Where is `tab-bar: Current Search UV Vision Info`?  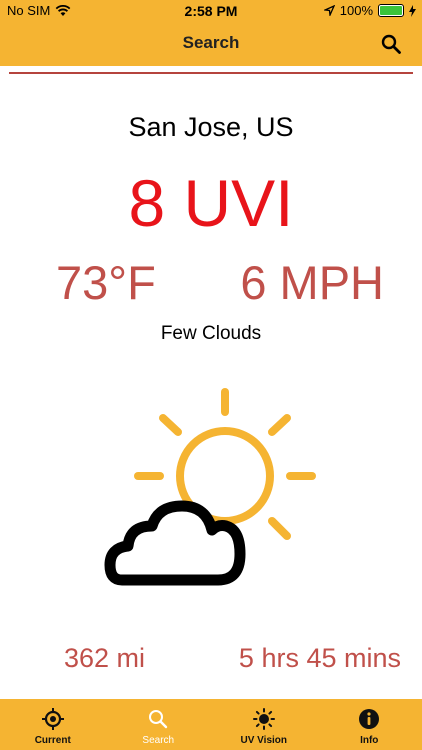
tab-bar: Current Search UV Vision Info is located at coordinates (211, 724).